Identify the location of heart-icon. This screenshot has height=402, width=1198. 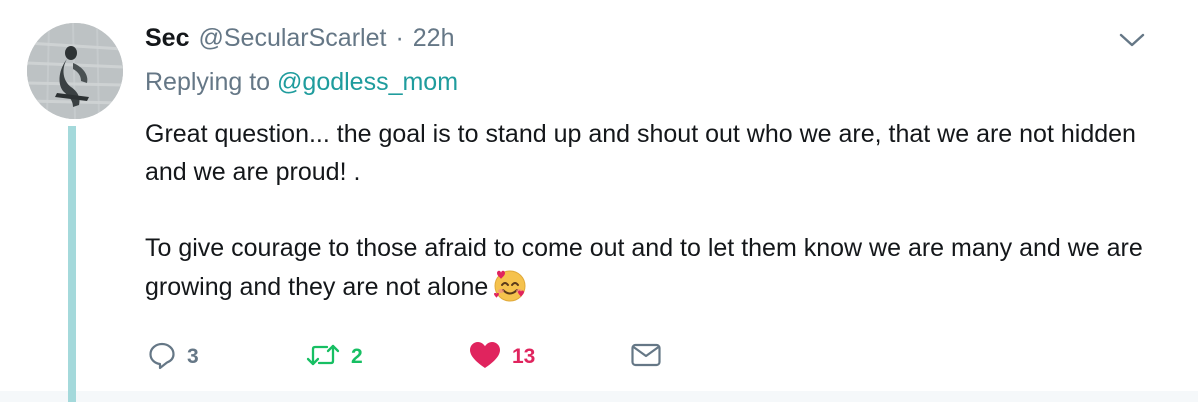
(485, 357).